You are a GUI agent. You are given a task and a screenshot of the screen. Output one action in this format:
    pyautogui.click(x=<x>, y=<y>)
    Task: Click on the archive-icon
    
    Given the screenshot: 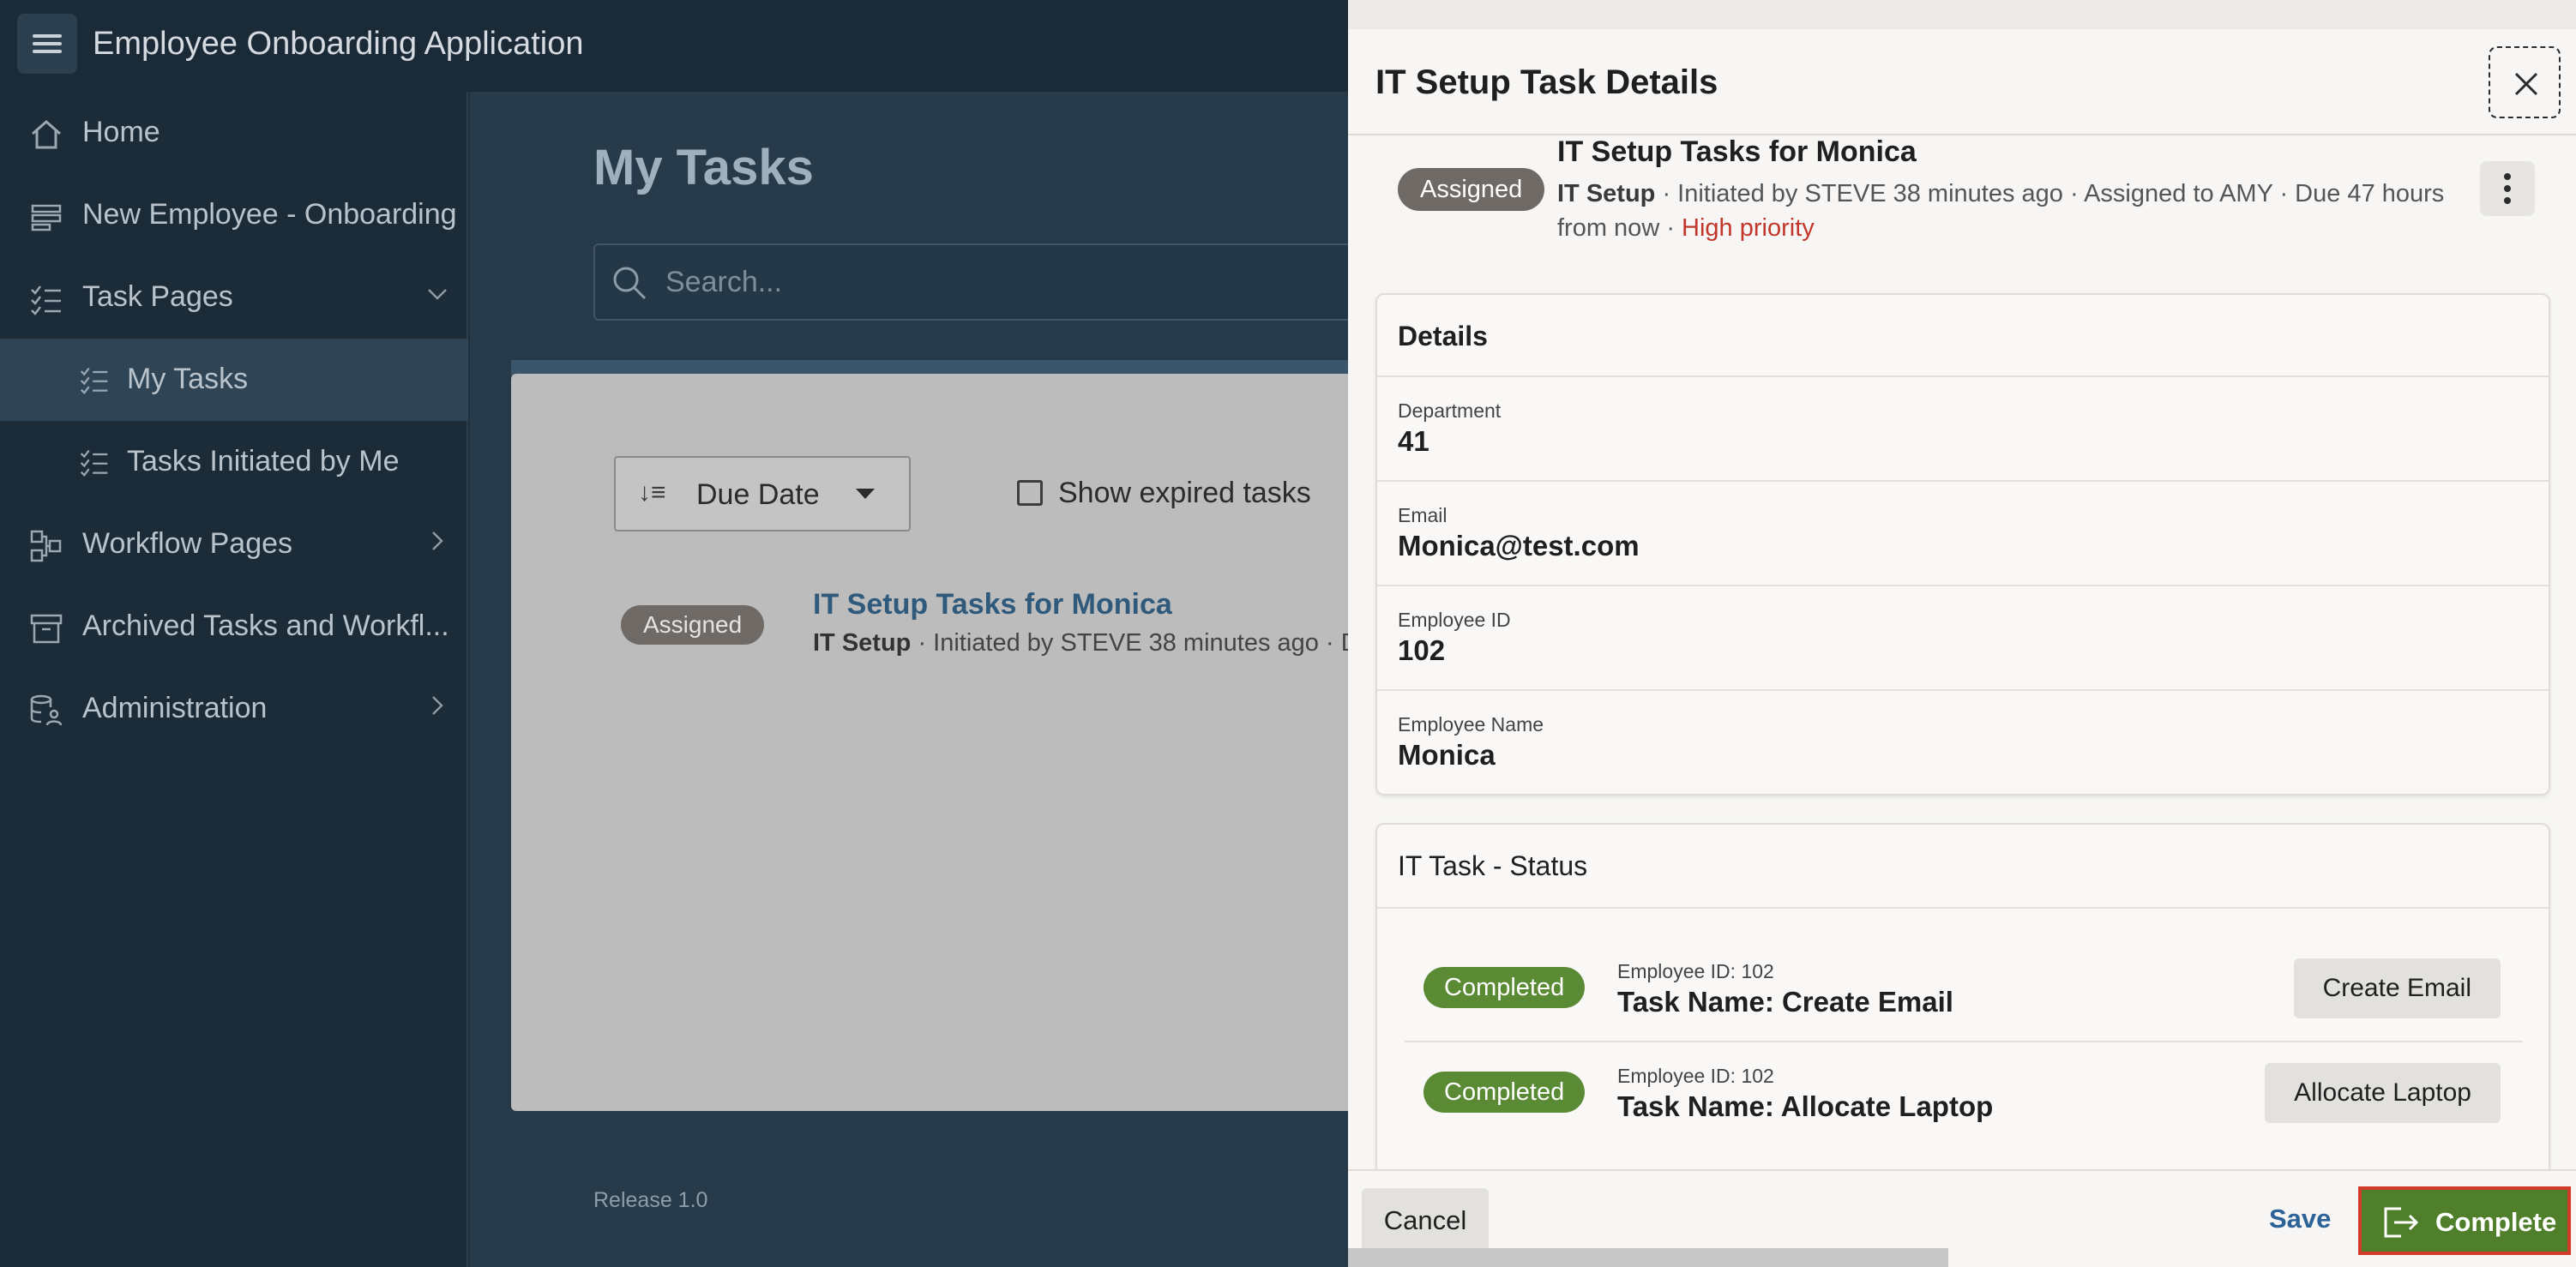 What is the action you would take?
    pyautogui.click(x=46, y=628)
    